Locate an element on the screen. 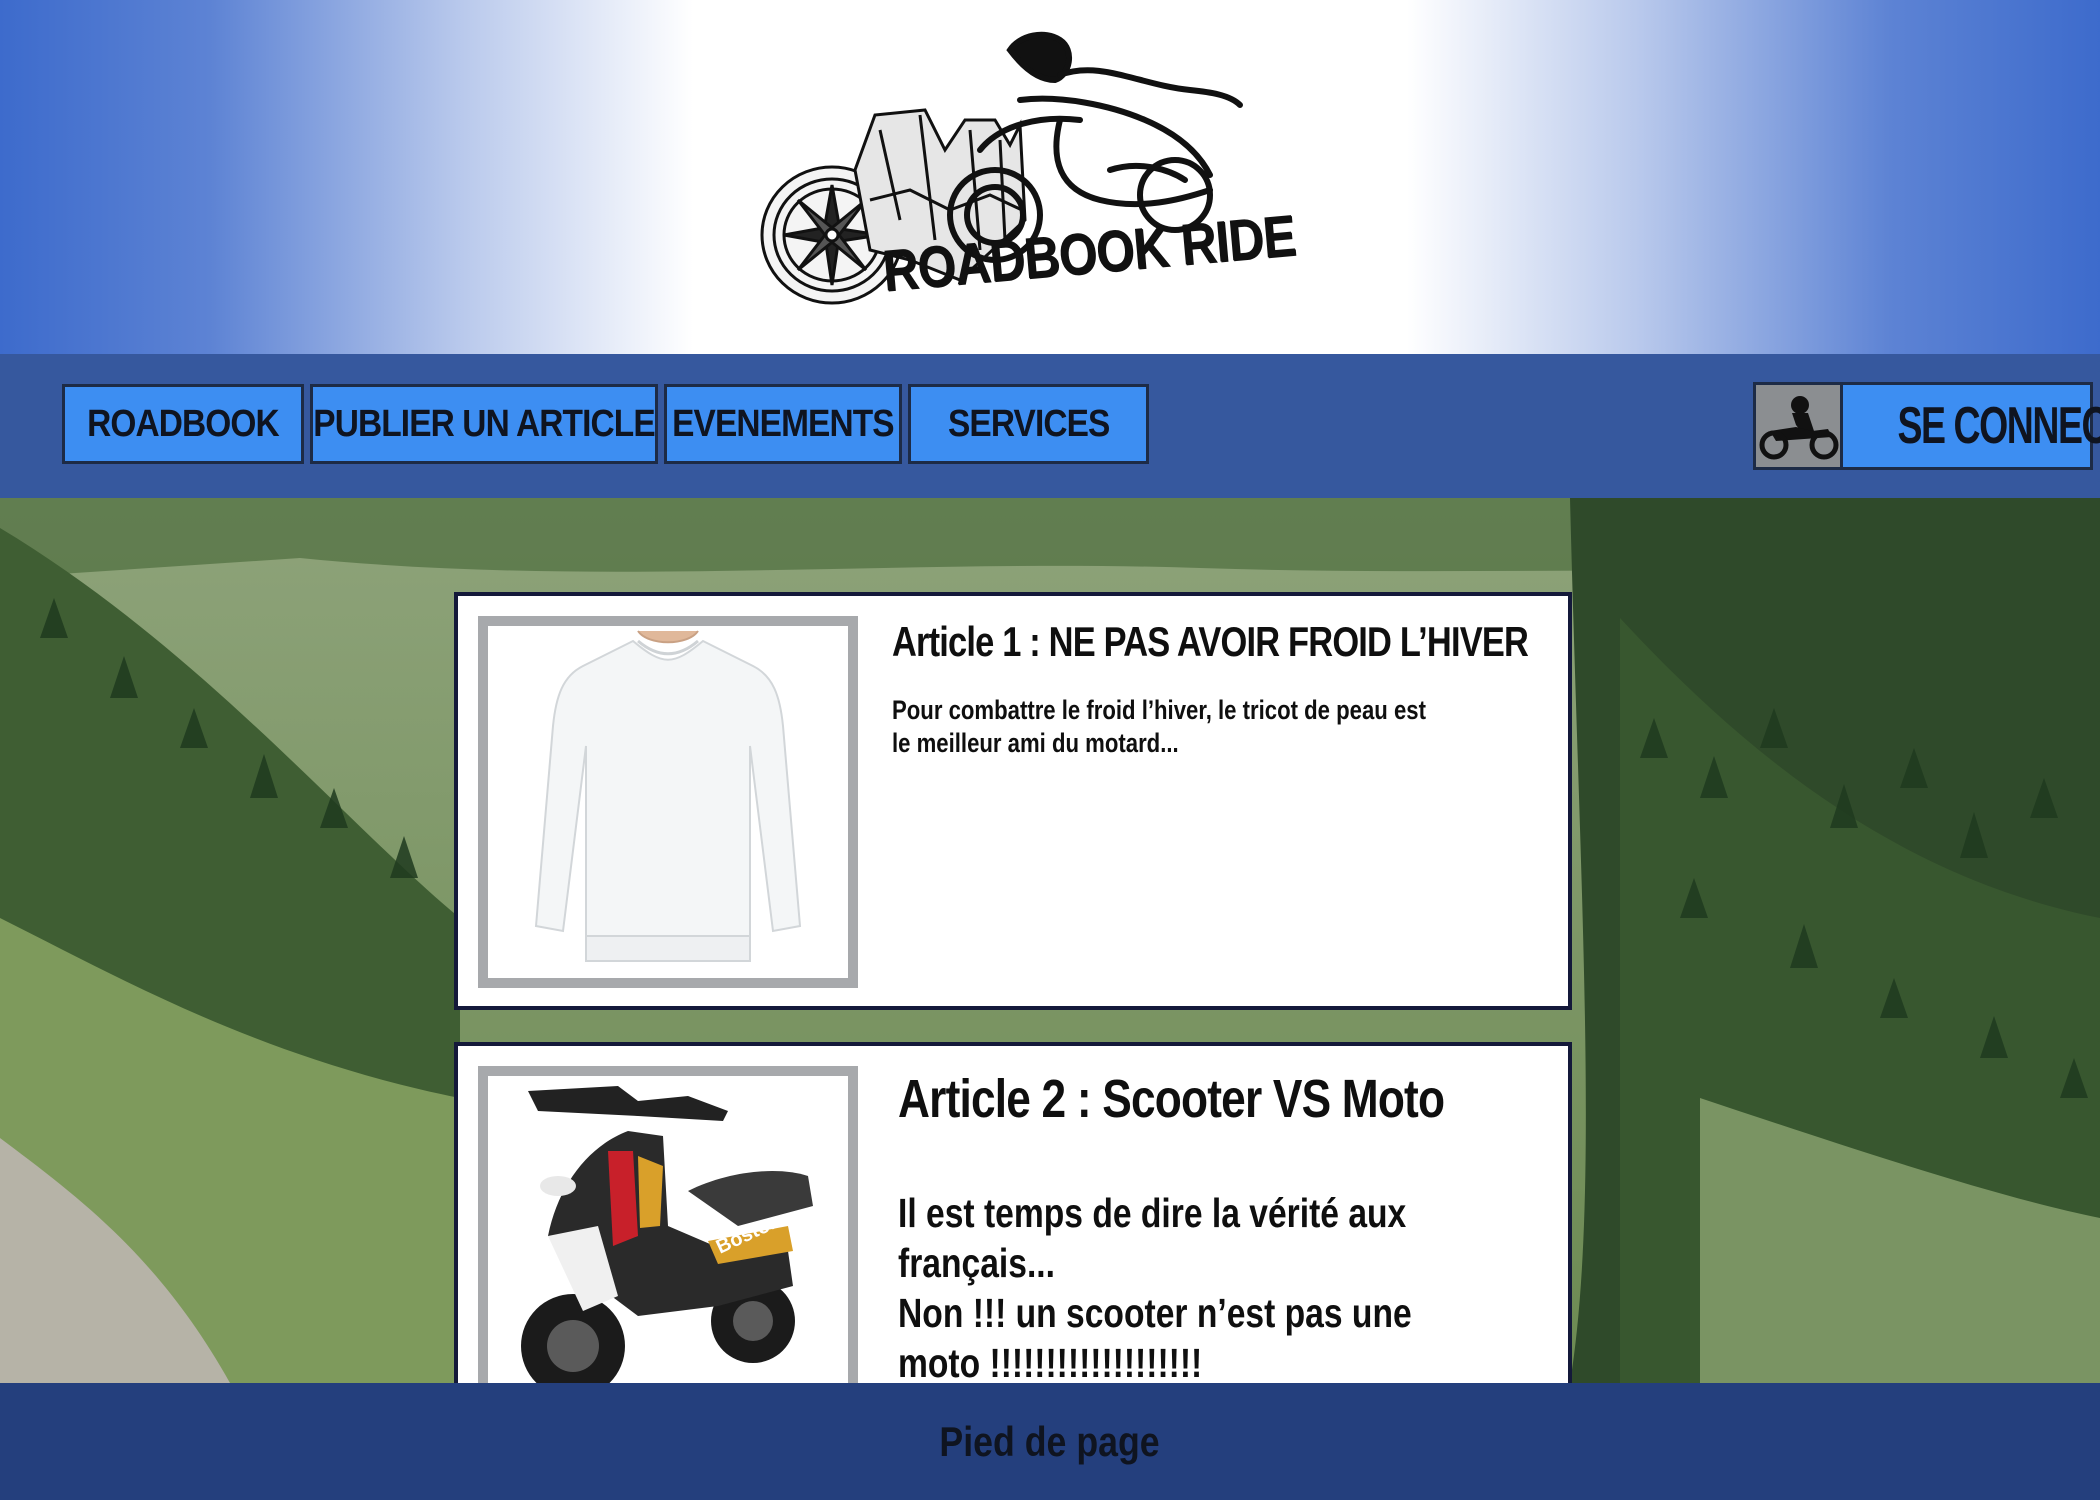 This screenshot has height=1500, width=2100. nav-publish-article-button: PUBLIER UN ARTICLE is located at coordinates (484, 424).